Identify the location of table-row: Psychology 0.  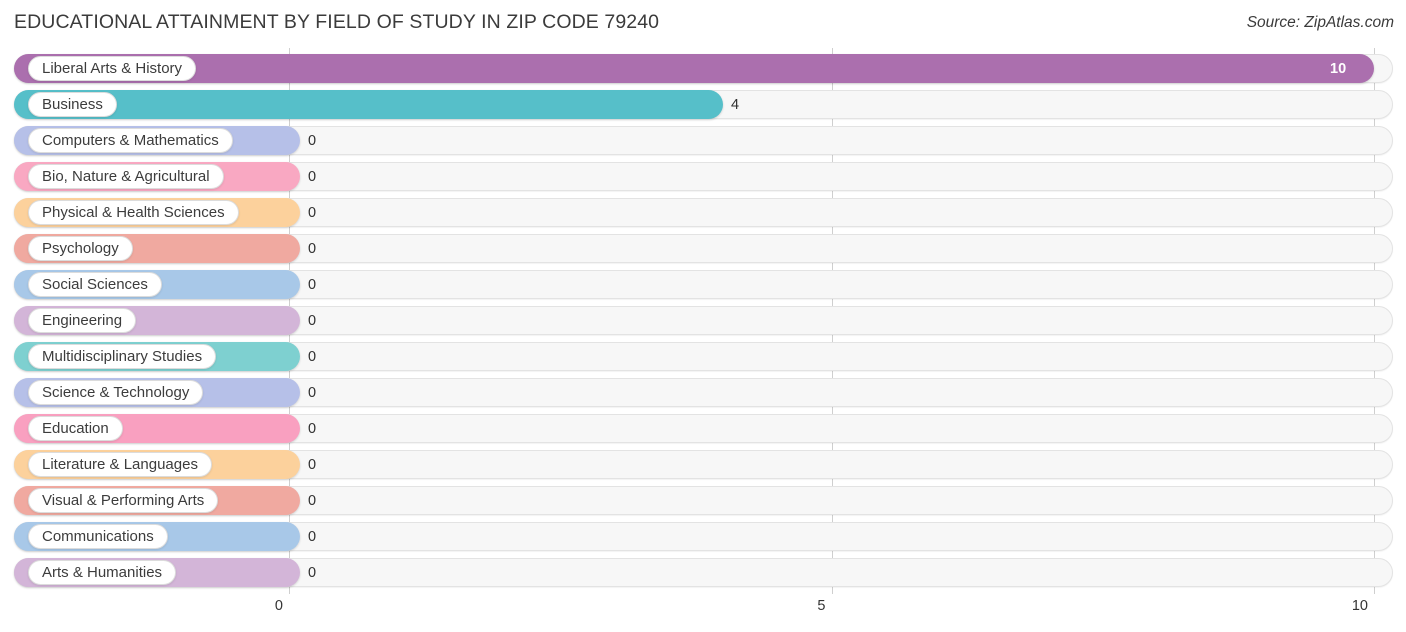
(703, 248).